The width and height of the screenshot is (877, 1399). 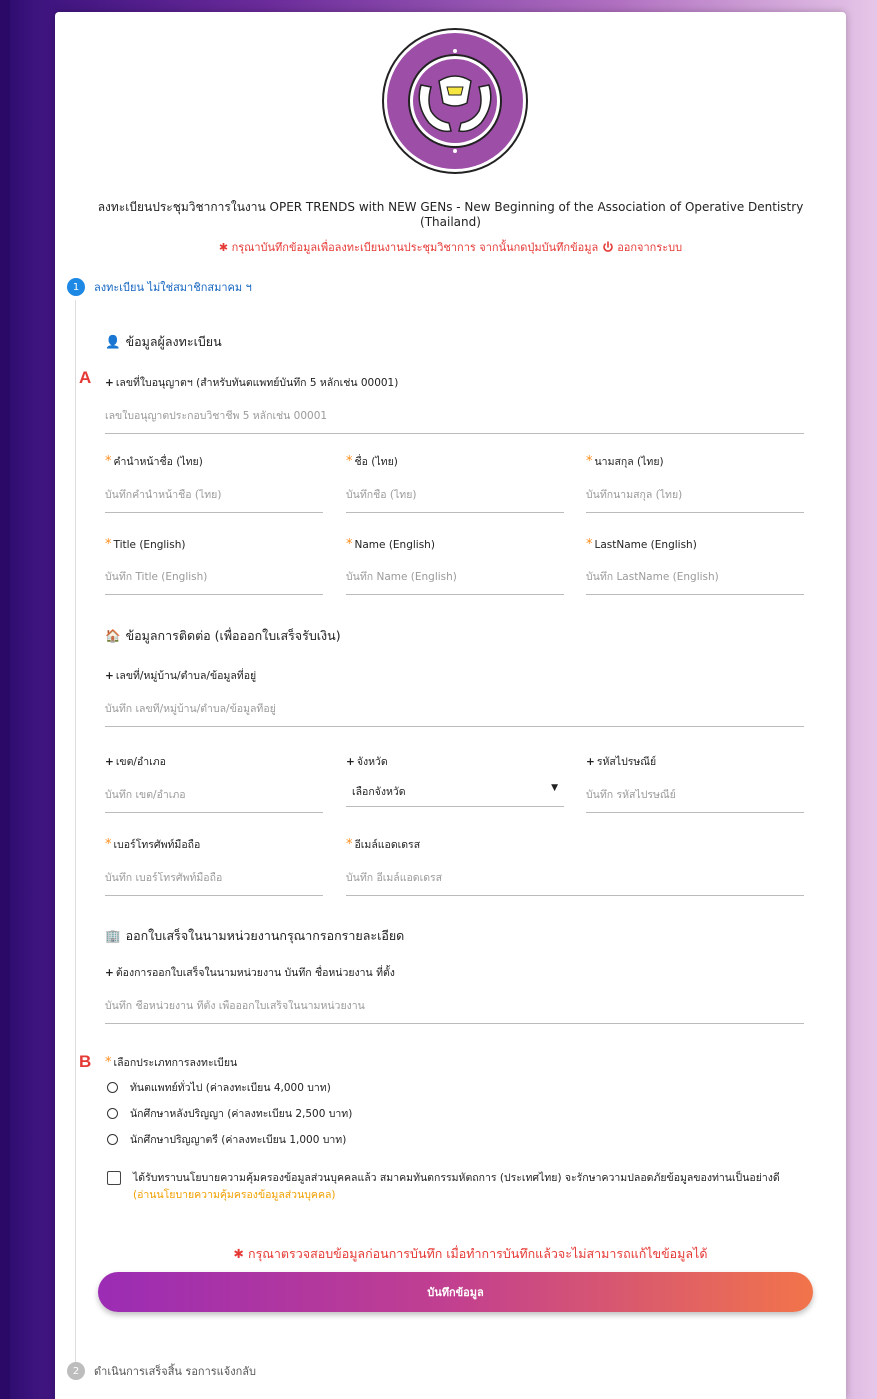 What do you see at coordinates (229, 1087) in the screenshot?
I see `radio-option-general: ทันตแพทย์ทั่วไป (ค่าลงทะเบียน 4,000 บาท)` at bounding box center [229, 1087].